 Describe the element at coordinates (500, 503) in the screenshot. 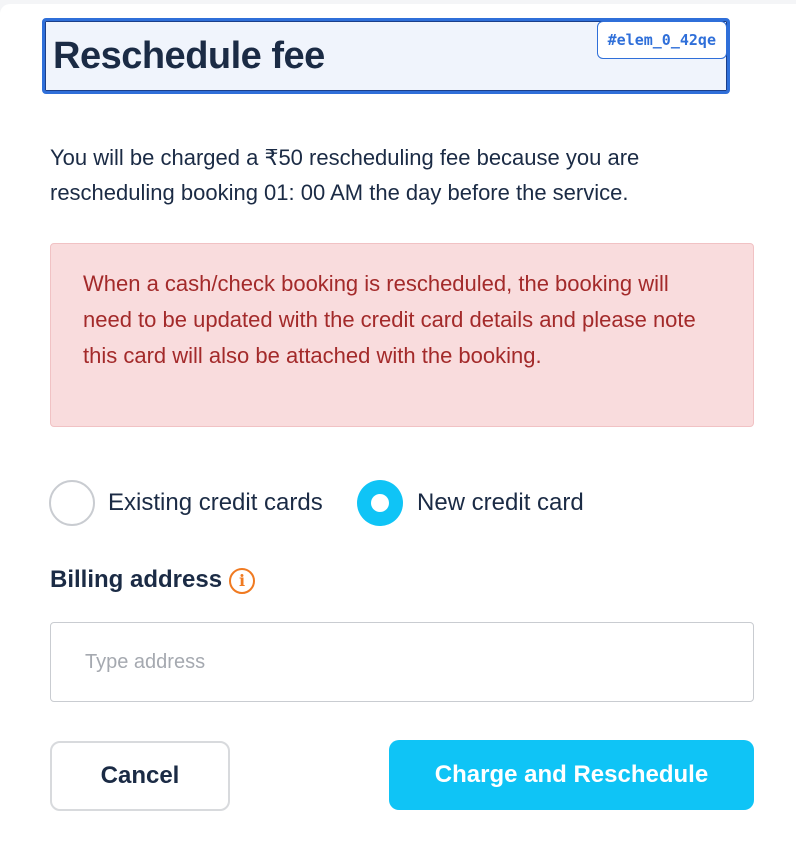

I see `new-card-label: New credit card` at that location.